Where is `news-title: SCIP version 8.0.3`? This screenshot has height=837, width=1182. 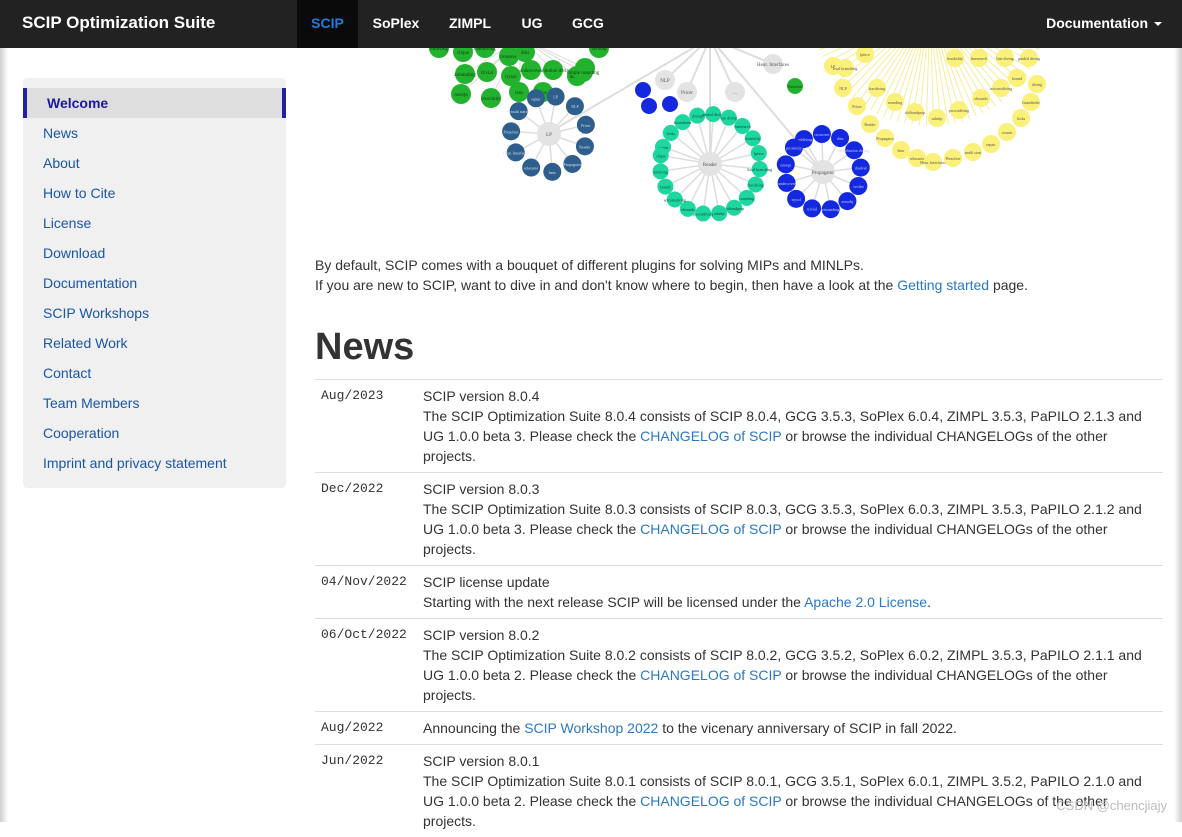
news-title: SCIP version 8.0.3 is located at coordinates (481, 489).